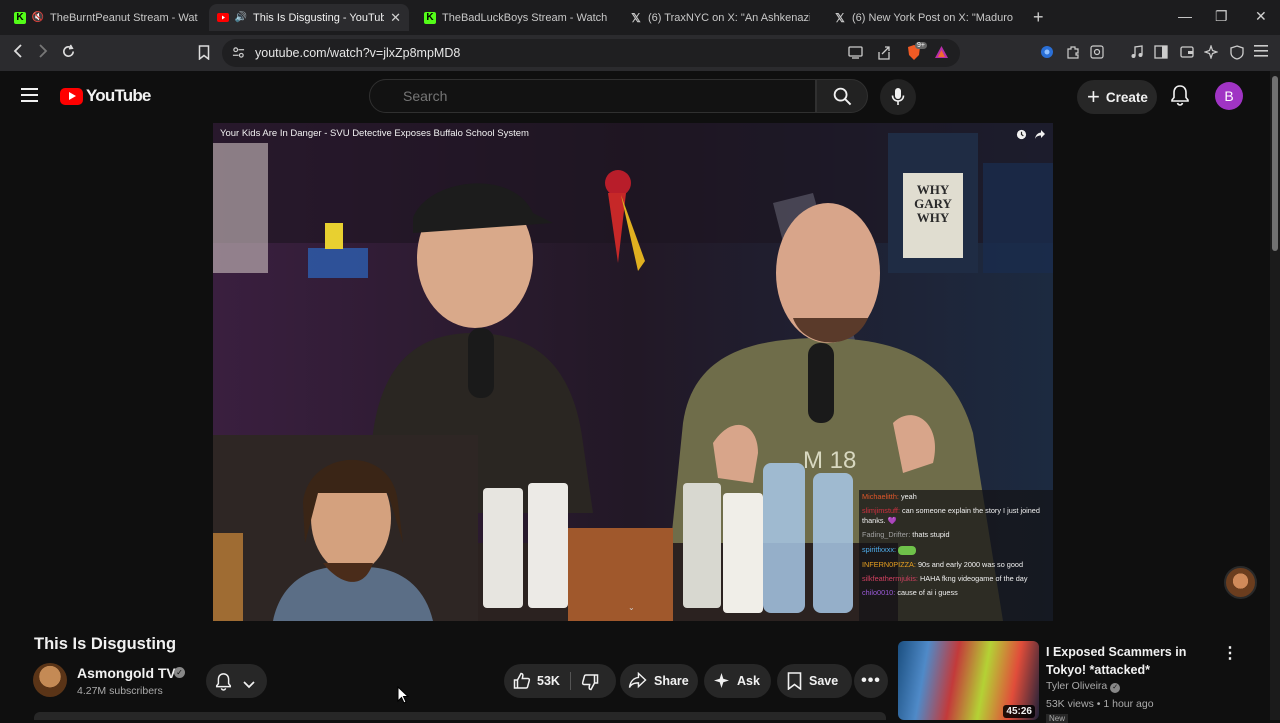 This screenshot has height=723, width=1280. I want to click on video-title: This Is Disgusting, so click(105, 644).